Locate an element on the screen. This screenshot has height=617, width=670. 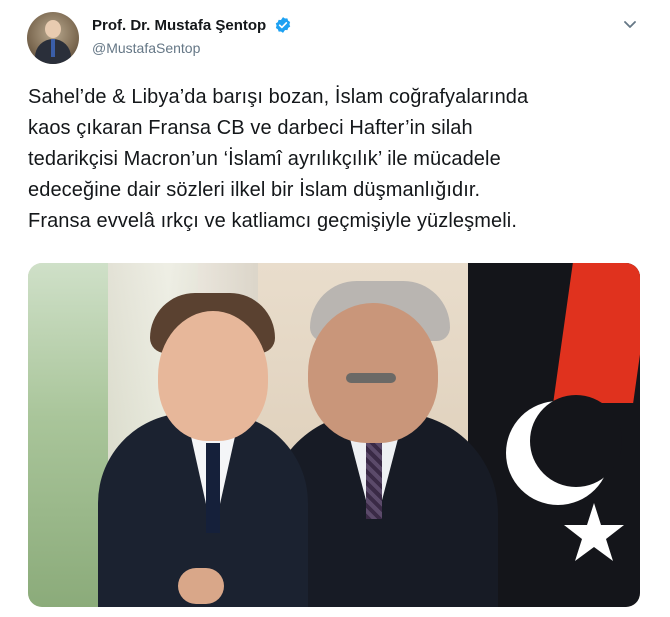
person-left-face is located at coordinates (213, 376).